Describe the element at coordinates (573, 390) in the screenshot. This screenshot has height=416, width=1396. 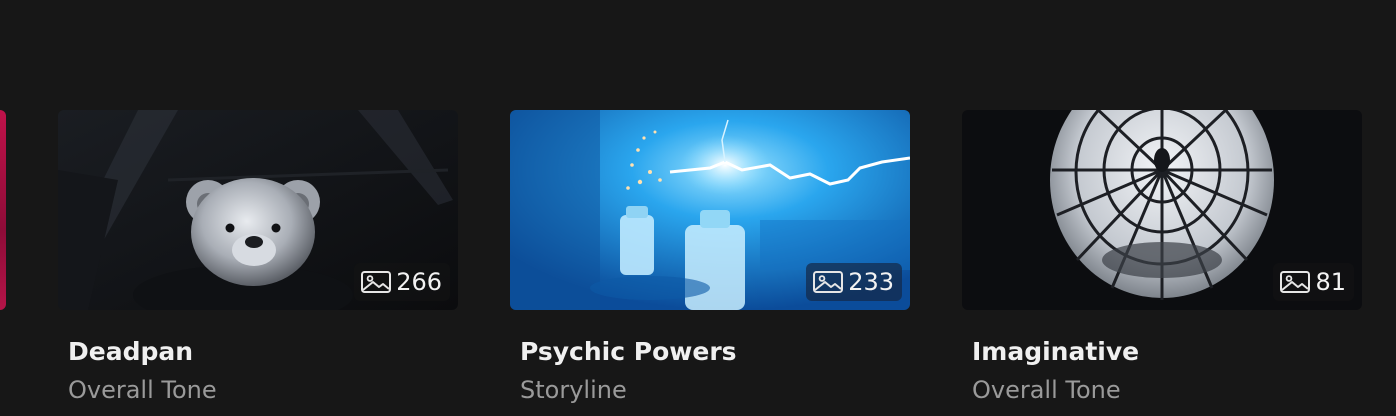
I see `card-category: Storyline` at that location.